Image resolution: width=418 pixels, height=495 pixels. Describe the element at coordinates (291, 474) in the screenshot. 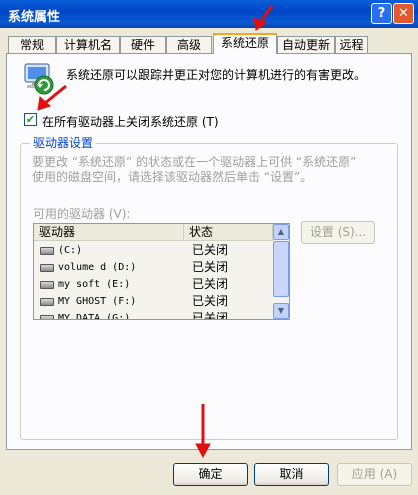

I see `cancel-button: 取消` at that location.